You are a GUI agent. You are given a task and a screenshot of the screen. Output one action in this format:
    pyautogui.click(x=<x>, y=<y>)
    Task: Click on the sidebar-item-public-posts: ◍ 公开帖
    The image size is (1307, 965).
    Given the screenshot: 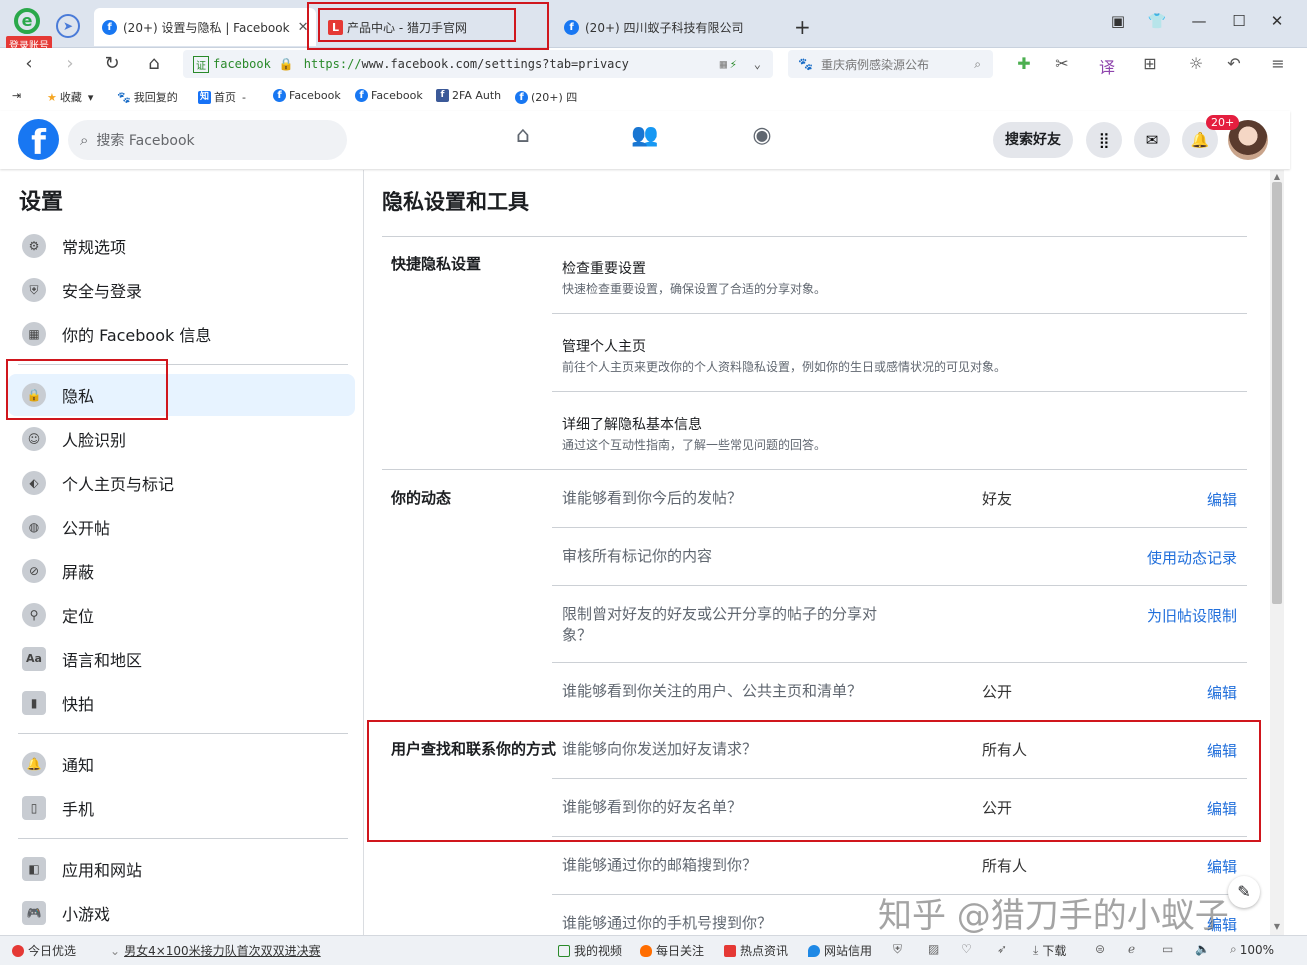 What is the action you would take?
    pyautogui.click(x=181, y=527)
    